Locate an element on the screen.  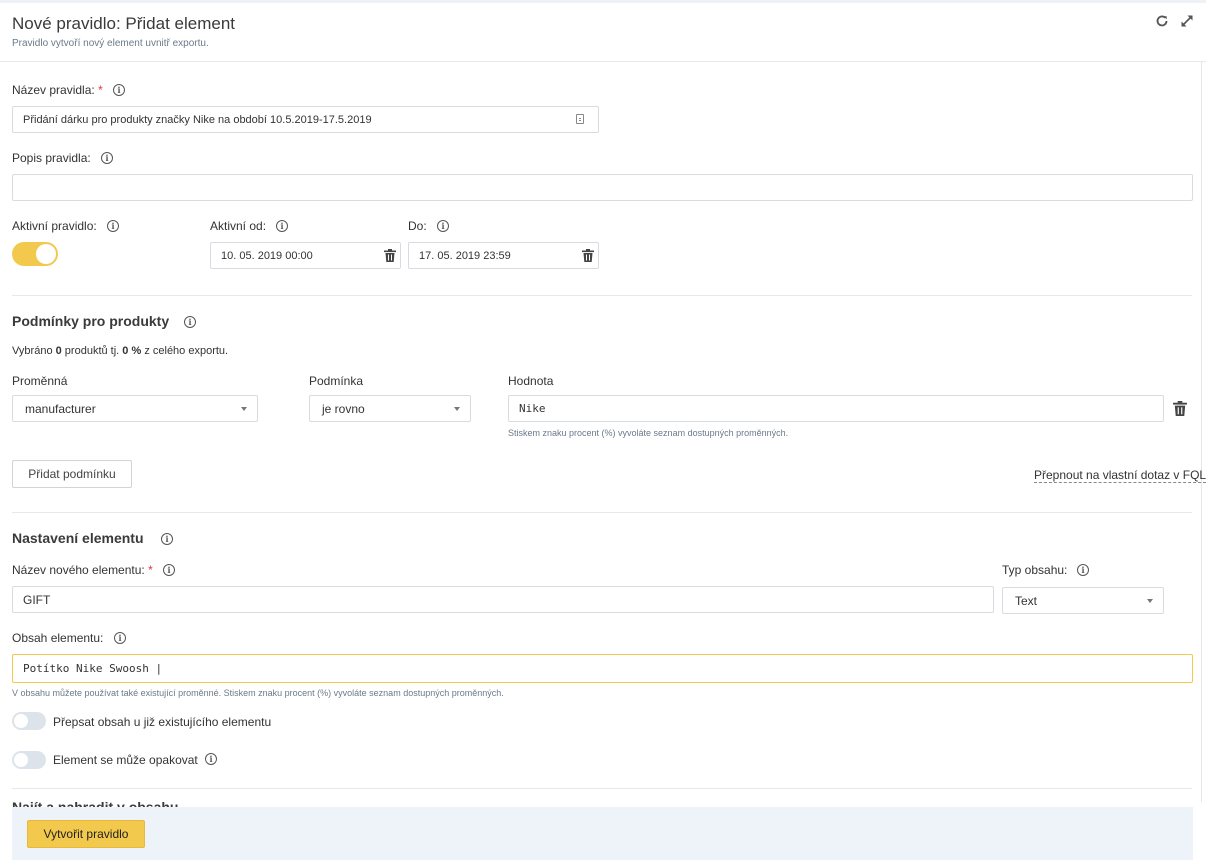
clipboard-icon is located at coordinates (580, 119).